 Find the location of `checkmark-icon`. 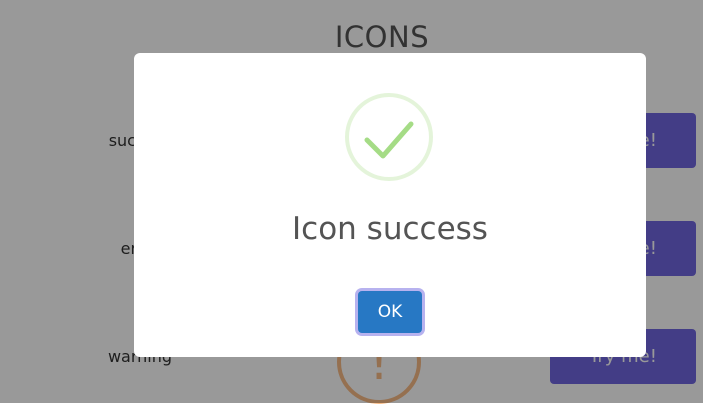

checkmark-icon is located at coordinates (389, 137).